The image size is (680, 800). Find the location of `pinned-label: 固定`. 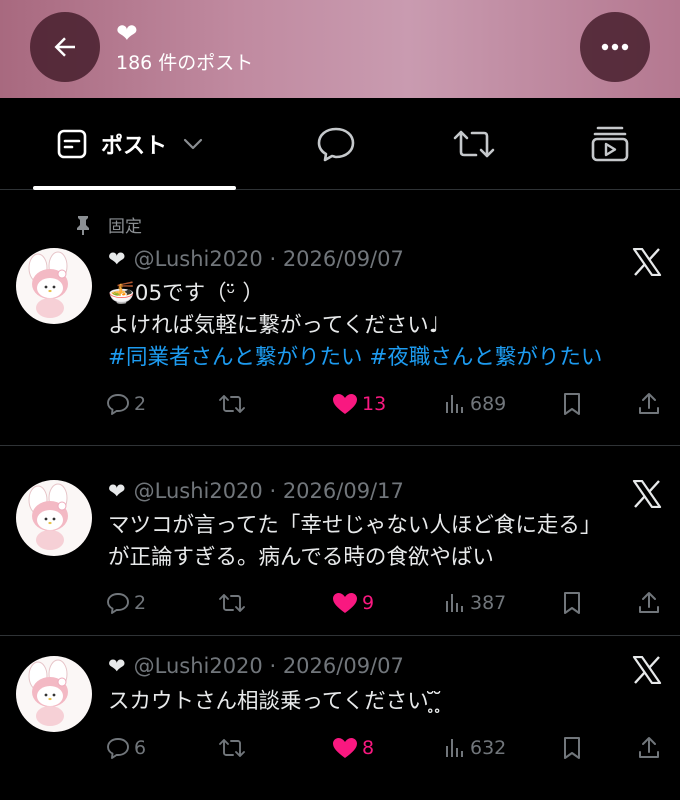

pinned-label: 固定 is located at coordinates (125, 227).